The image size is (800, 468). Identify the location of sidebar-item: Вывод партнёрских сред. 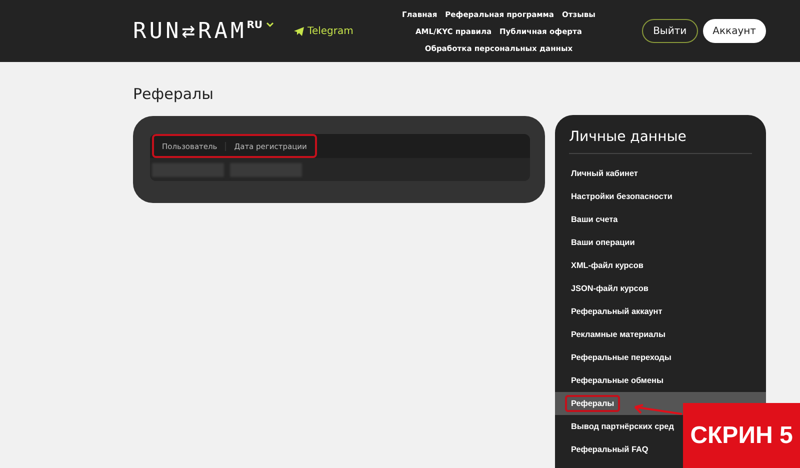
(622, 426).